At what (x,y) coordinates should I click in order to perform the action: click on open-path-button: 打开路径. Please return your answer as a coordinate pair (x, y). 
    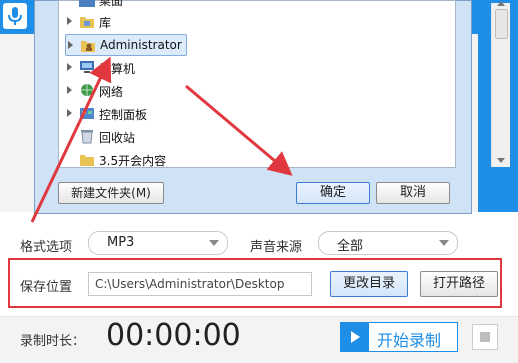
    Looking at the image, I should click on (459, 284).